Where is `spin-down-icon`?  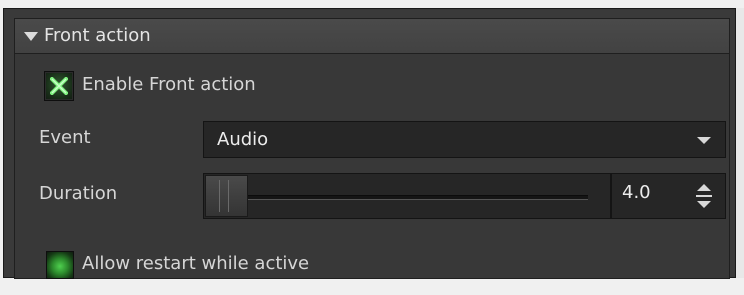 spin-down-icon is located at coordinates (704, 204).